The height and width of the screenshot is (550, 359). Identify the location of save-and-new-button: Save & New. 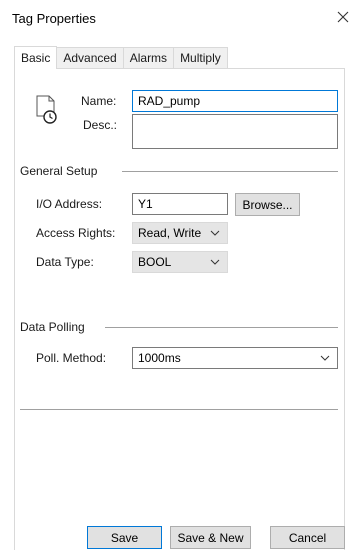
(210, 537).